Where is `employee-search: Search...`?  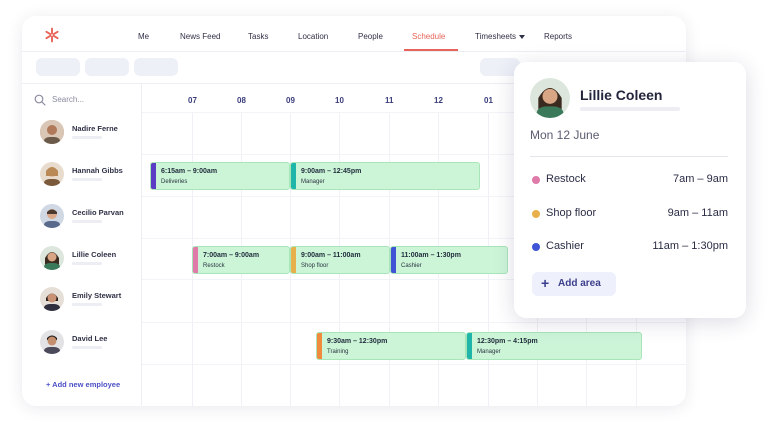 employee-search: Search... is located at coordinates (84, 100).